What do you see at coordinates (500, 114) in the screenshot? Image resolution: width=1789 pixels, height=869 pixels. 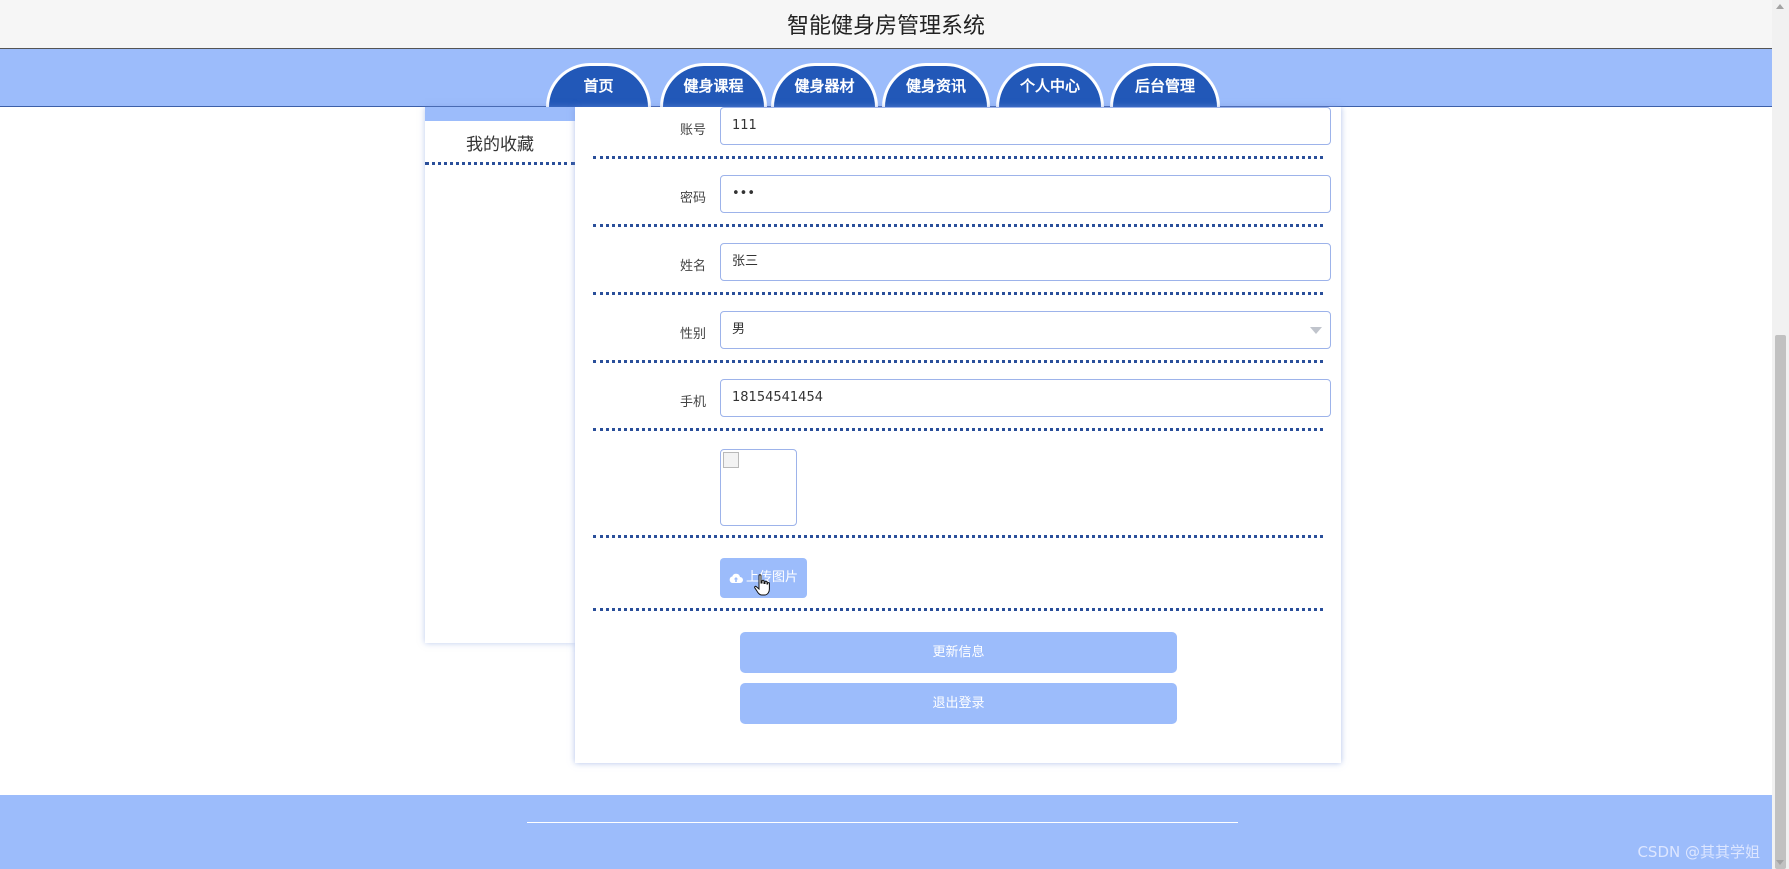 I see `sidebar-item-active` at bounding box center [500, 114].